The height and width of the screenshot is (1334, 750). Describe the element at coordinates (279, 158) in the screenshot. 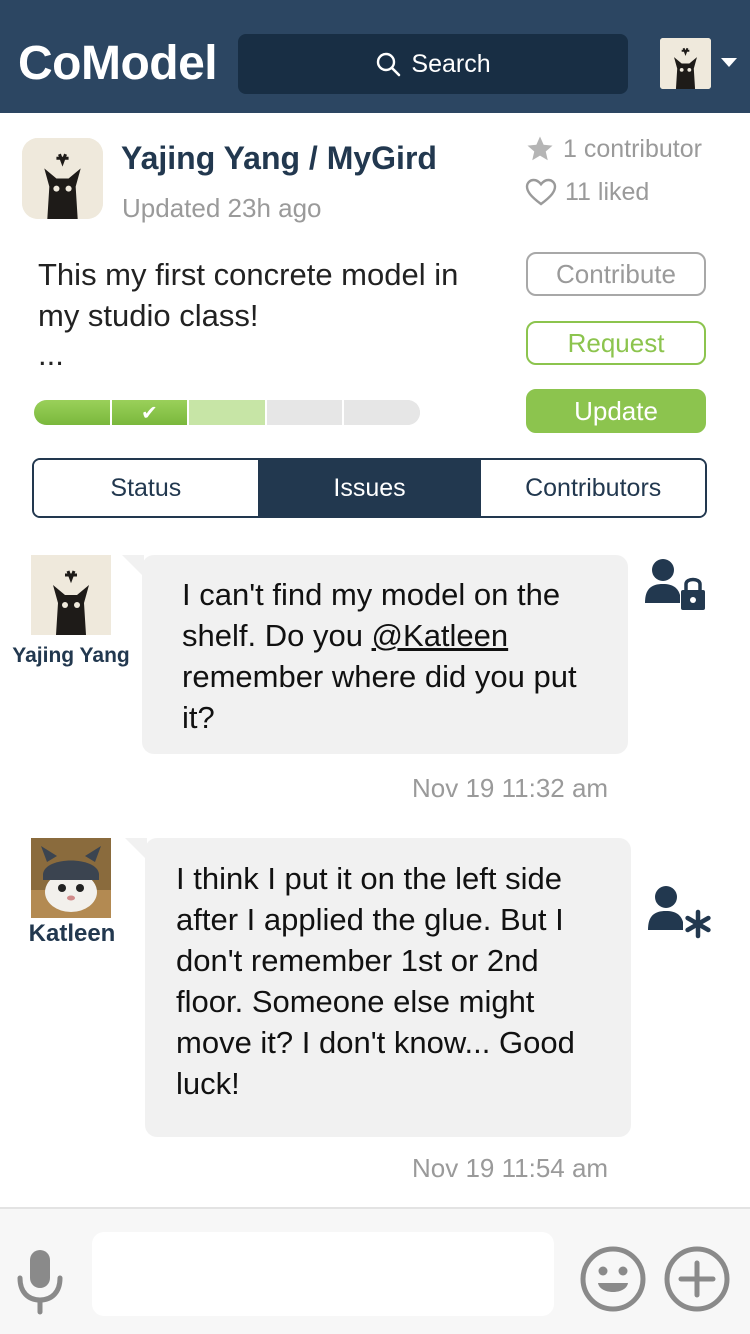

I see `project-title: Yajing Yang / MyGird` at that location.